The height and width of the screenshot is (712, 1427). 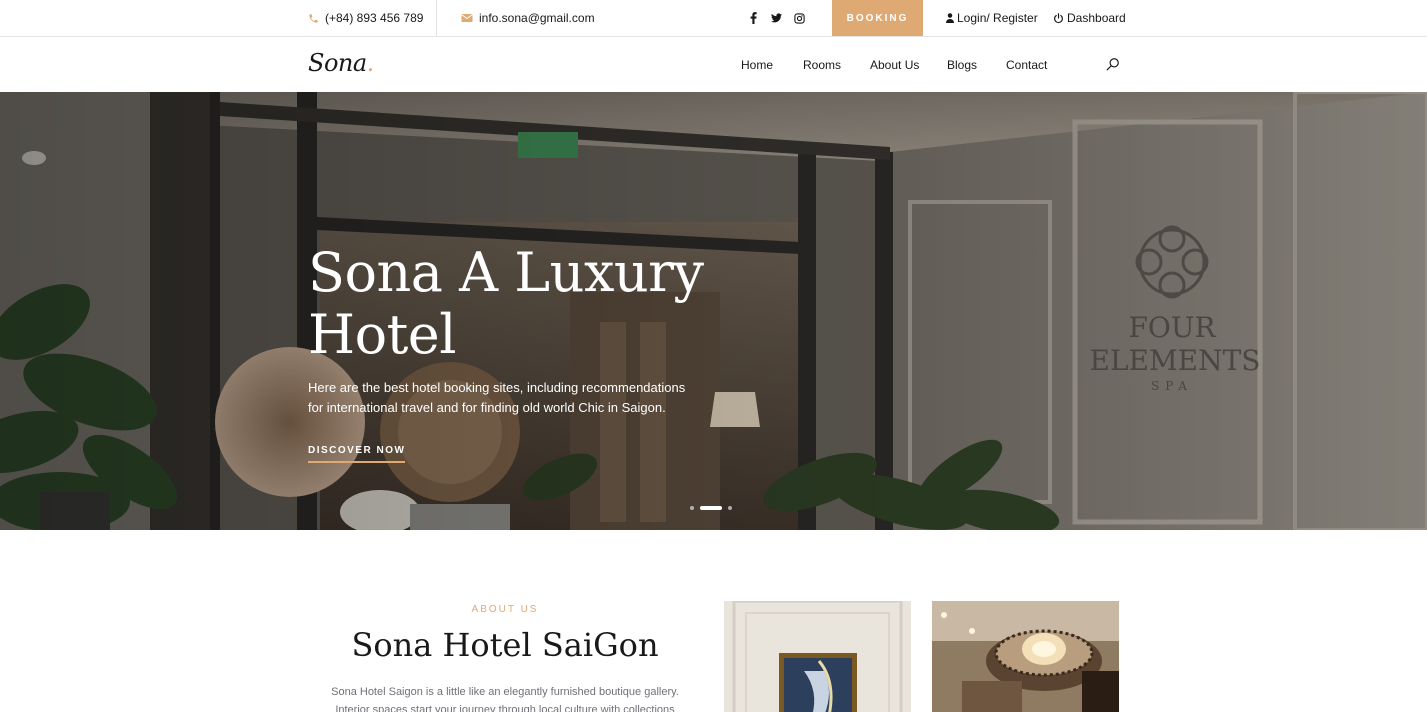 I want to click on slider-dots, so click(x=711, y=508).